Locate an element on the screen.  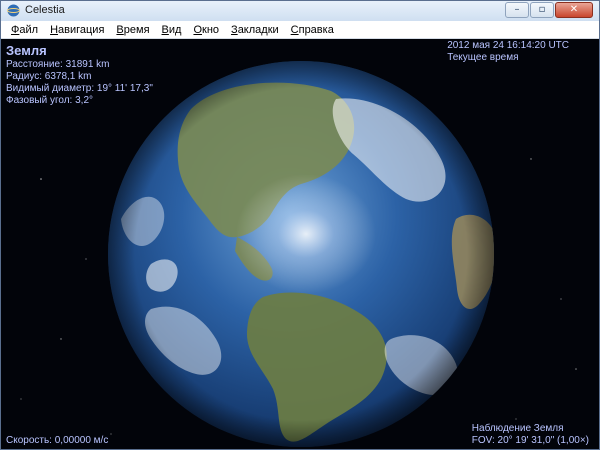
minimize-icon: – is located at coordinates (517, 9).